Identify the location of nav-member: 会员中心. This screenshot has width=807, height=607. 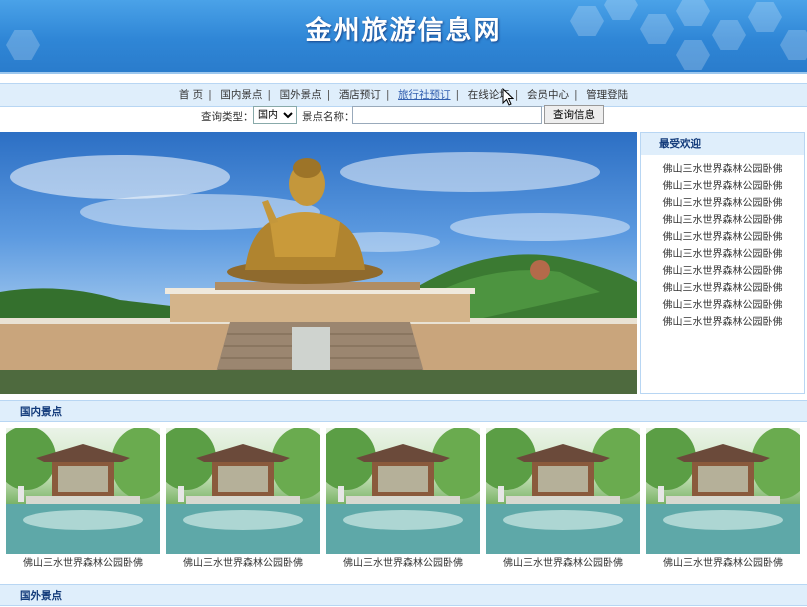
(548, 95).